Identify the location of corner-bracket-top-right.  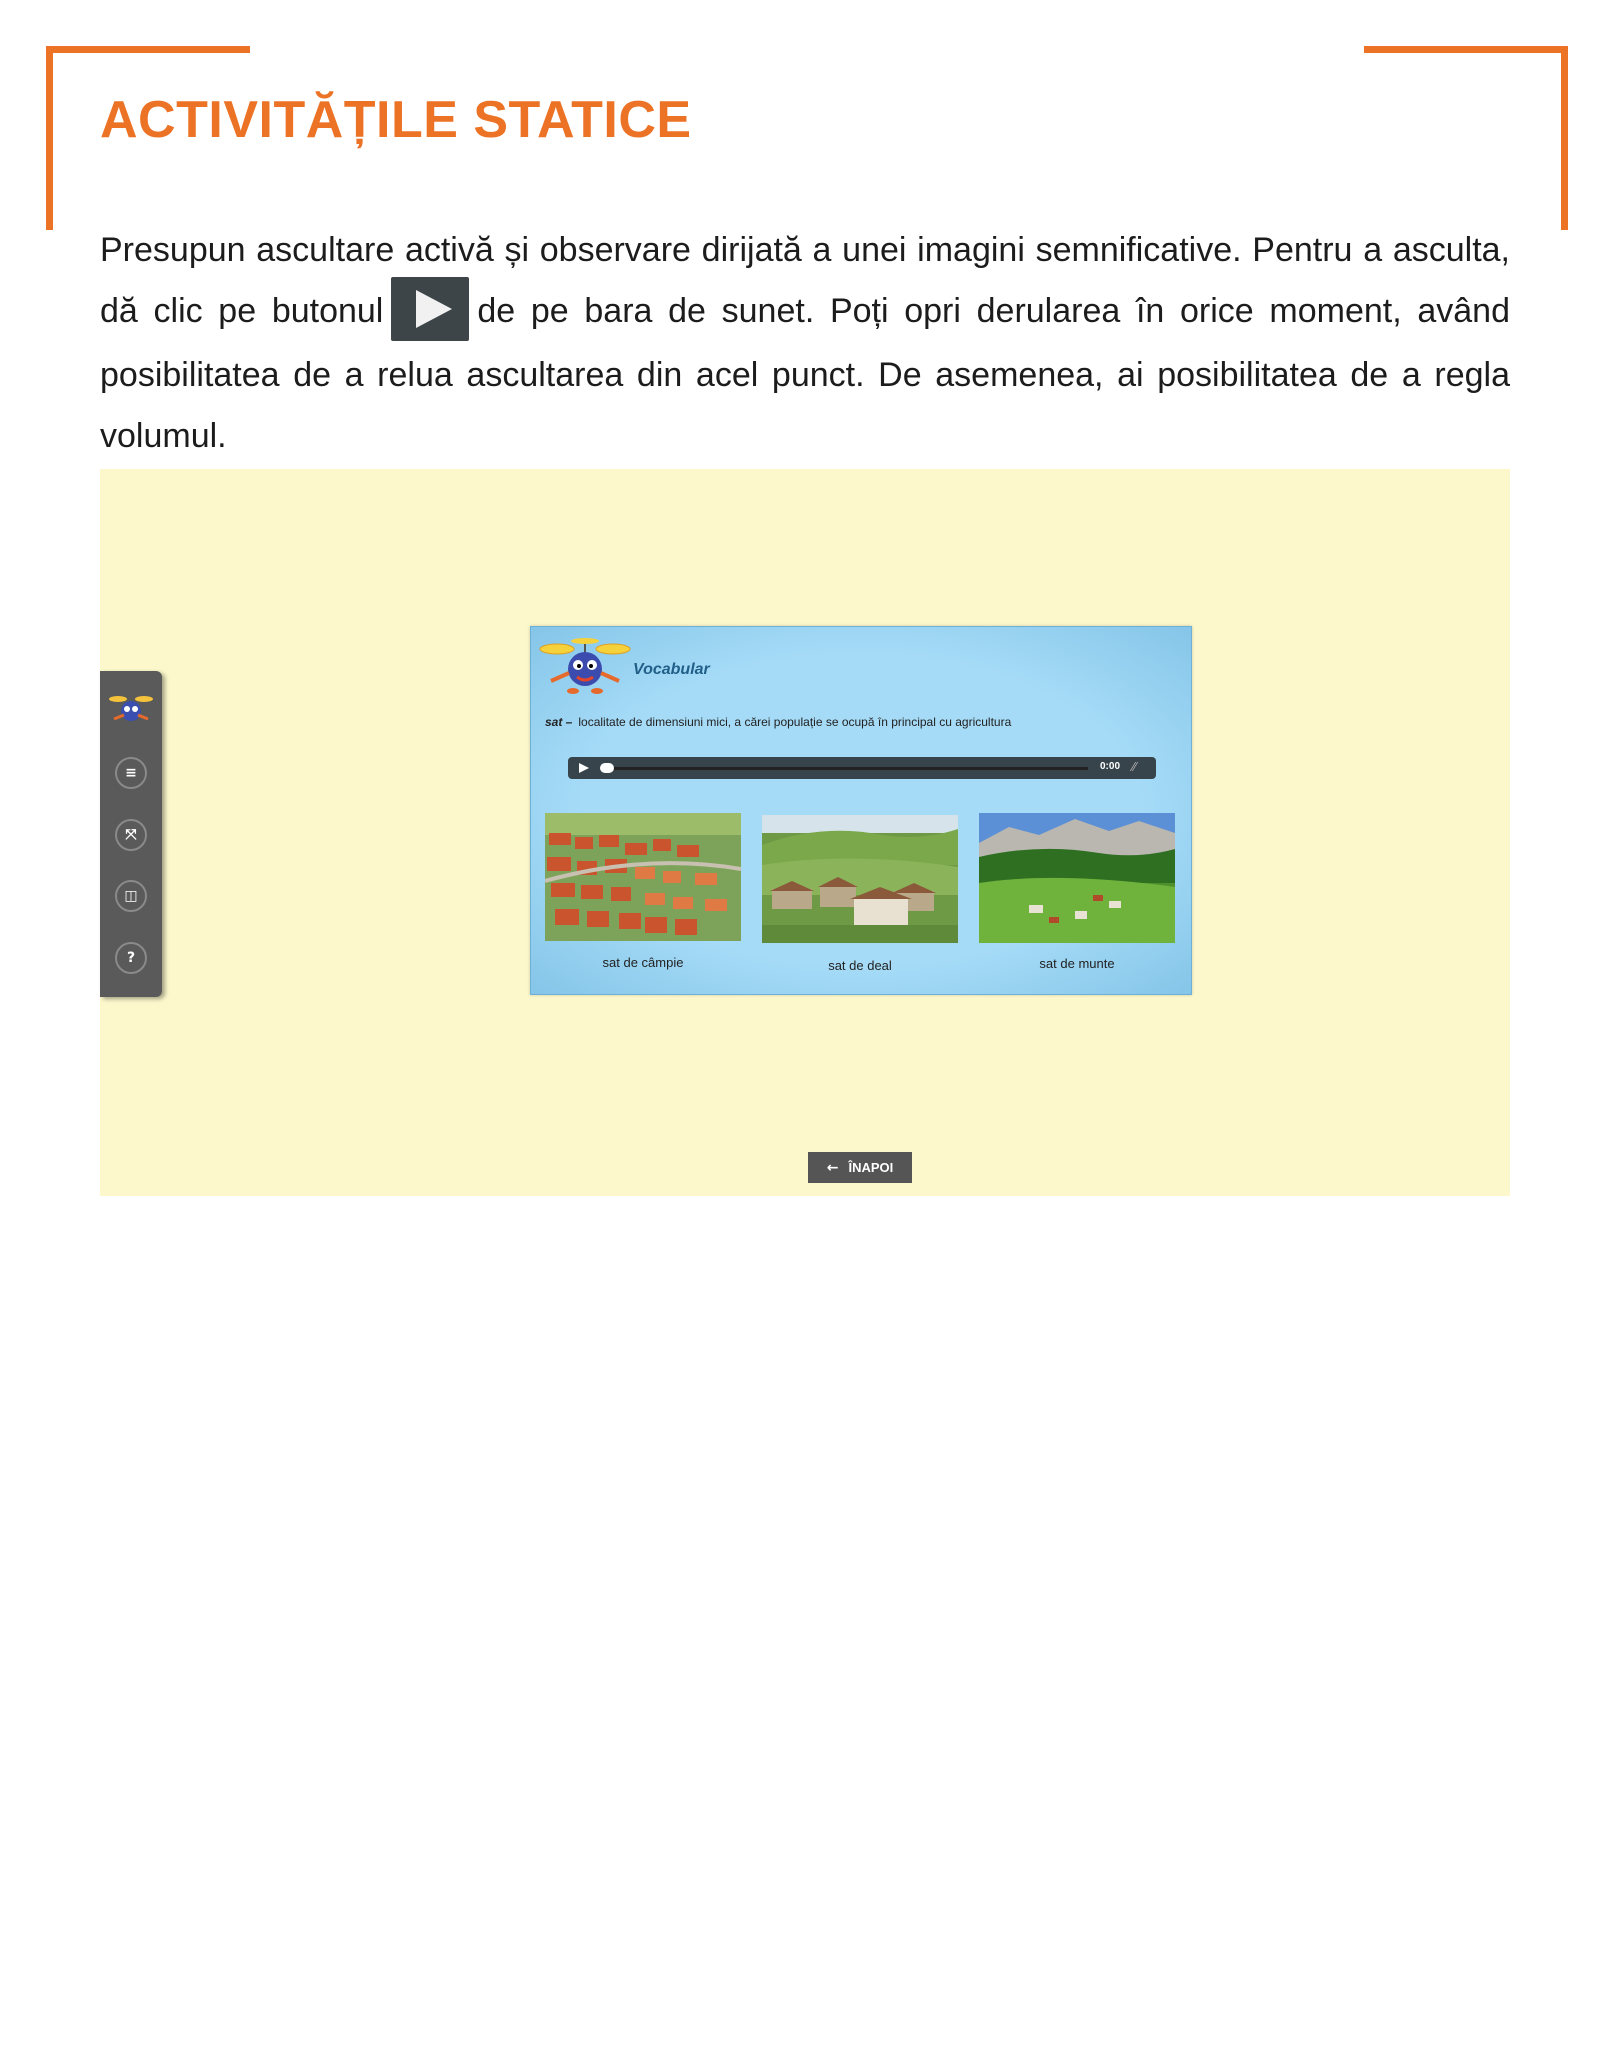
(1466, 49).